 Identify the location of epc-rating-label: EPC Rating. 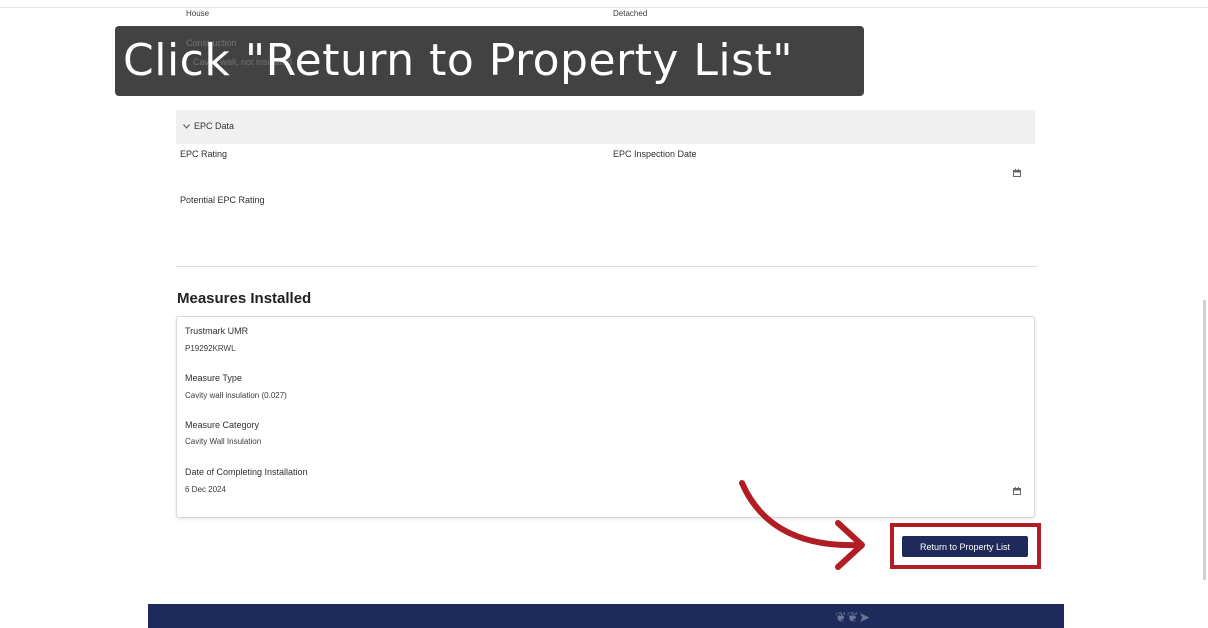
(204, 154).